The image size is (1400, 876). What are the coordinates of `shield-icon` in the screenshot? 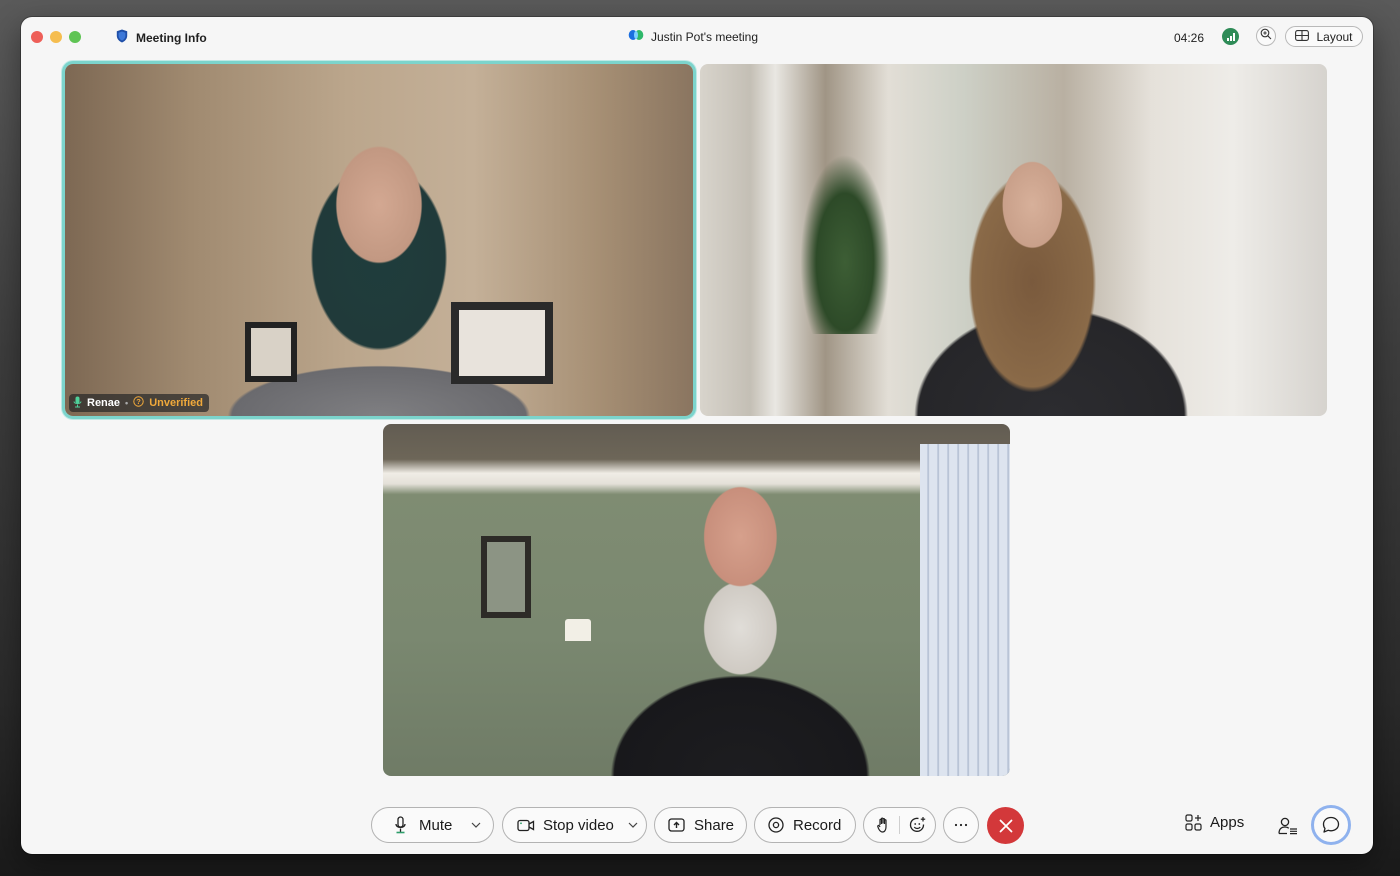 It's located at (122, 37).